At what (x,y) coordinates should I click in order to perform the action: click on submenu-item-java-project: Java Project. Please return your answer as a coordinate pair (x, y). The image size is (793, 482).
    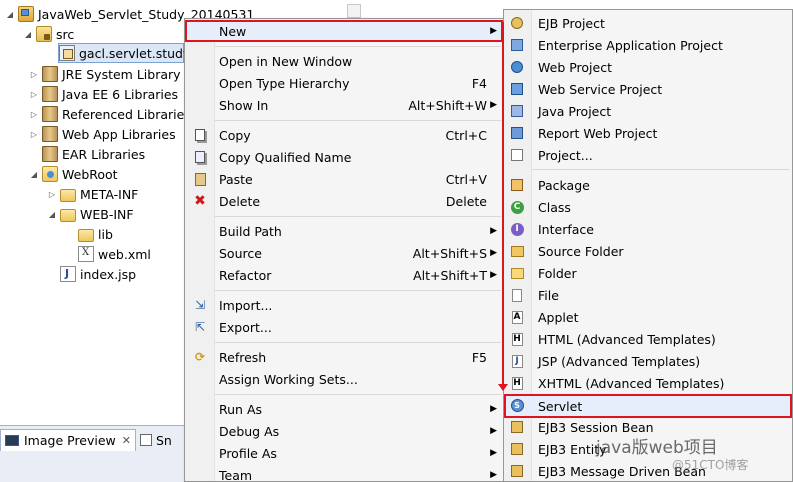
    Looking at the image, I should click on (648, 111).